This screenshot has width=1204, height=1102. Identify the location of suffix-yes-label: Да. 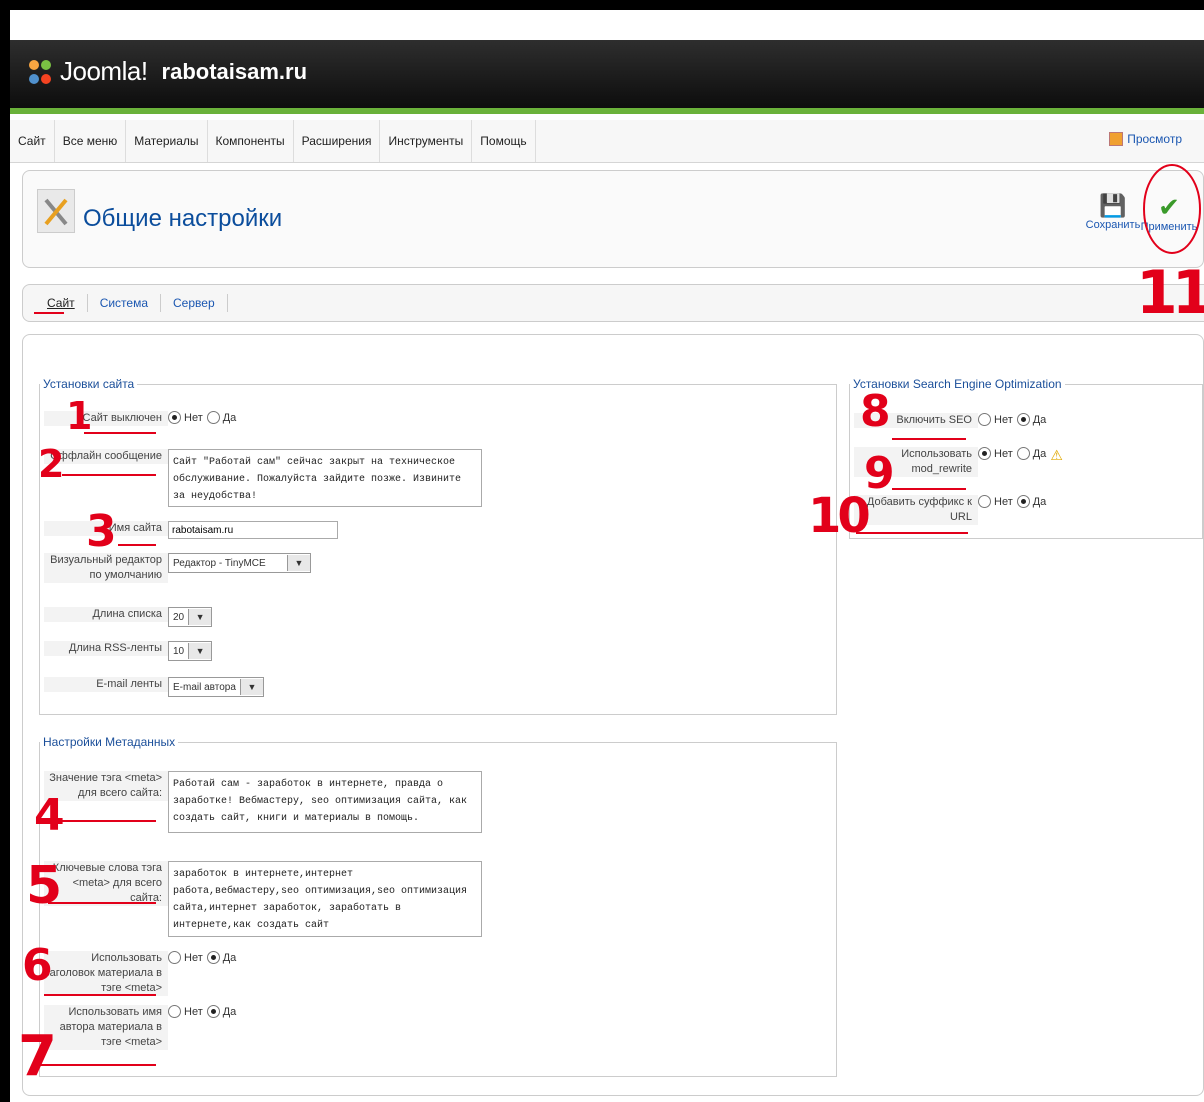
(1039, 501).